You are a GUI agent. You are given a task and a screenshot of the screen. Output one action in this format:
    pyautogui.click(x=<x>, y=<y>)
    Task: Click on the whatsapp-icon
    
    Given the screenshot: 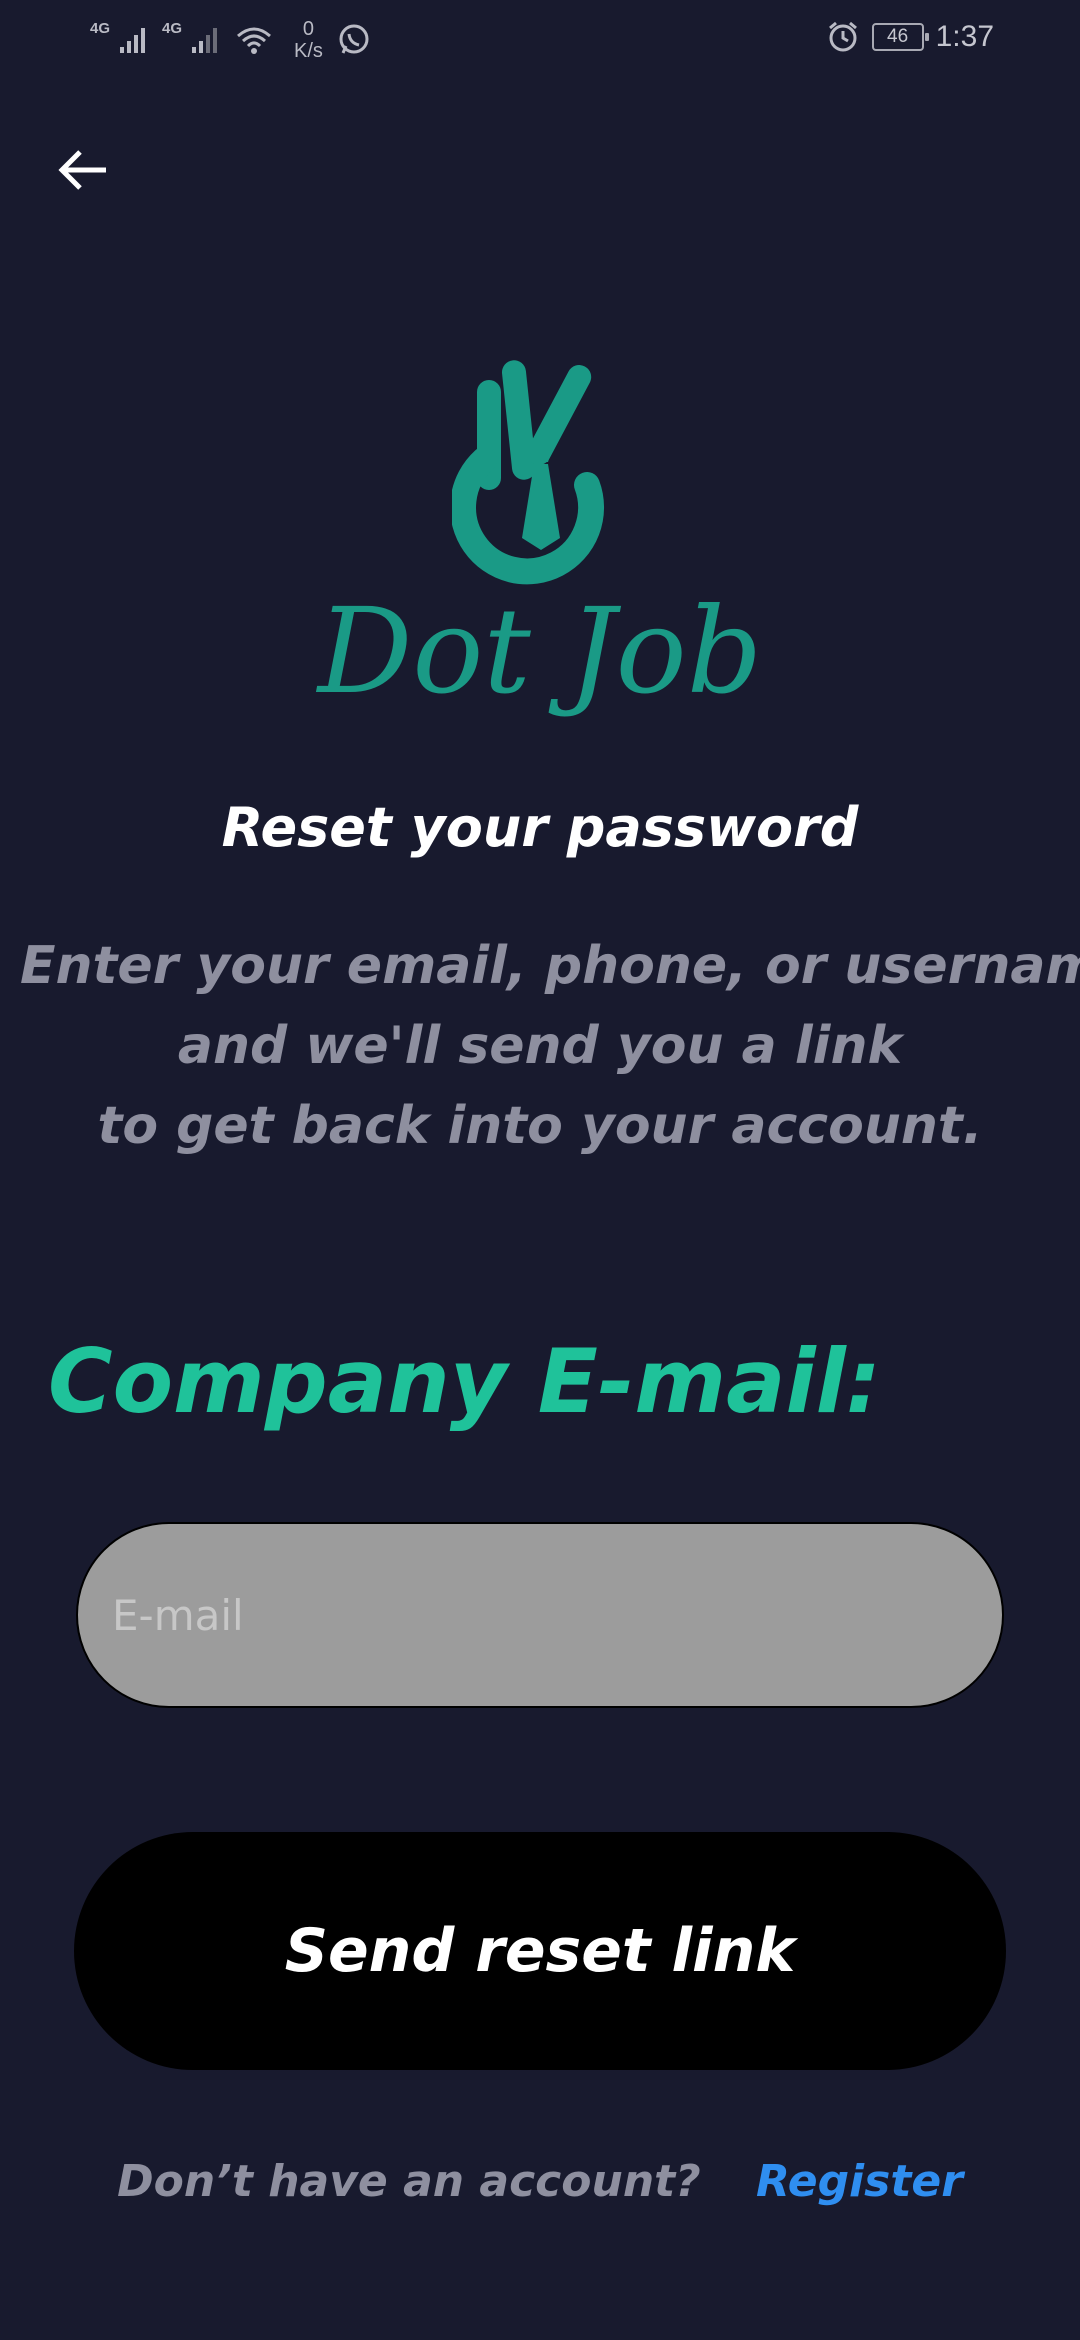 What is the action you would take?
    pyautogui.click(x=354, y=39)
    